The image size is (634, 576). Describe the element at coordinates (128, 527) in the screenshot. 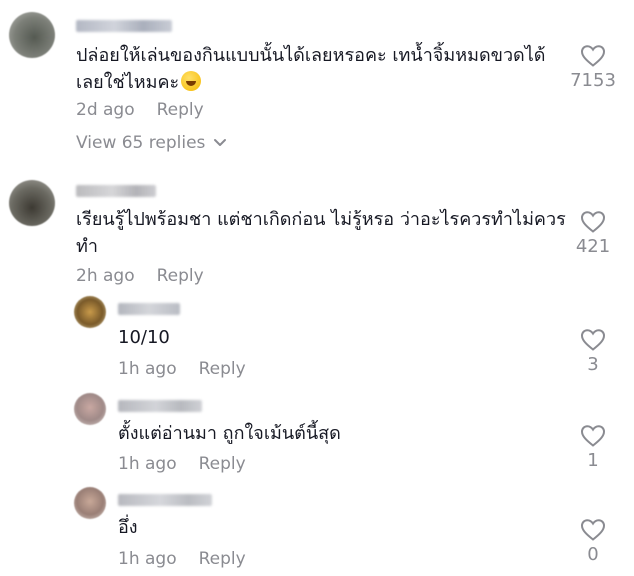

I see `reply-text: อึ่ง` at that location.